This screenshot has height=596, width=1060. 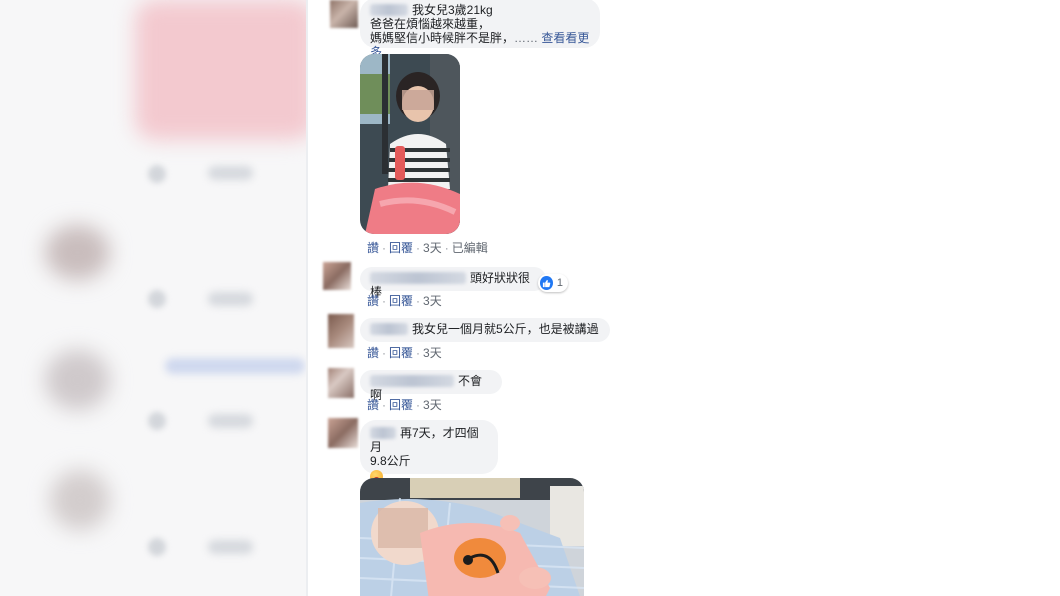 I want to click on comment-bubble: 我女兒一個月就5公斤，也是被講過, so click(x=485, y=330).